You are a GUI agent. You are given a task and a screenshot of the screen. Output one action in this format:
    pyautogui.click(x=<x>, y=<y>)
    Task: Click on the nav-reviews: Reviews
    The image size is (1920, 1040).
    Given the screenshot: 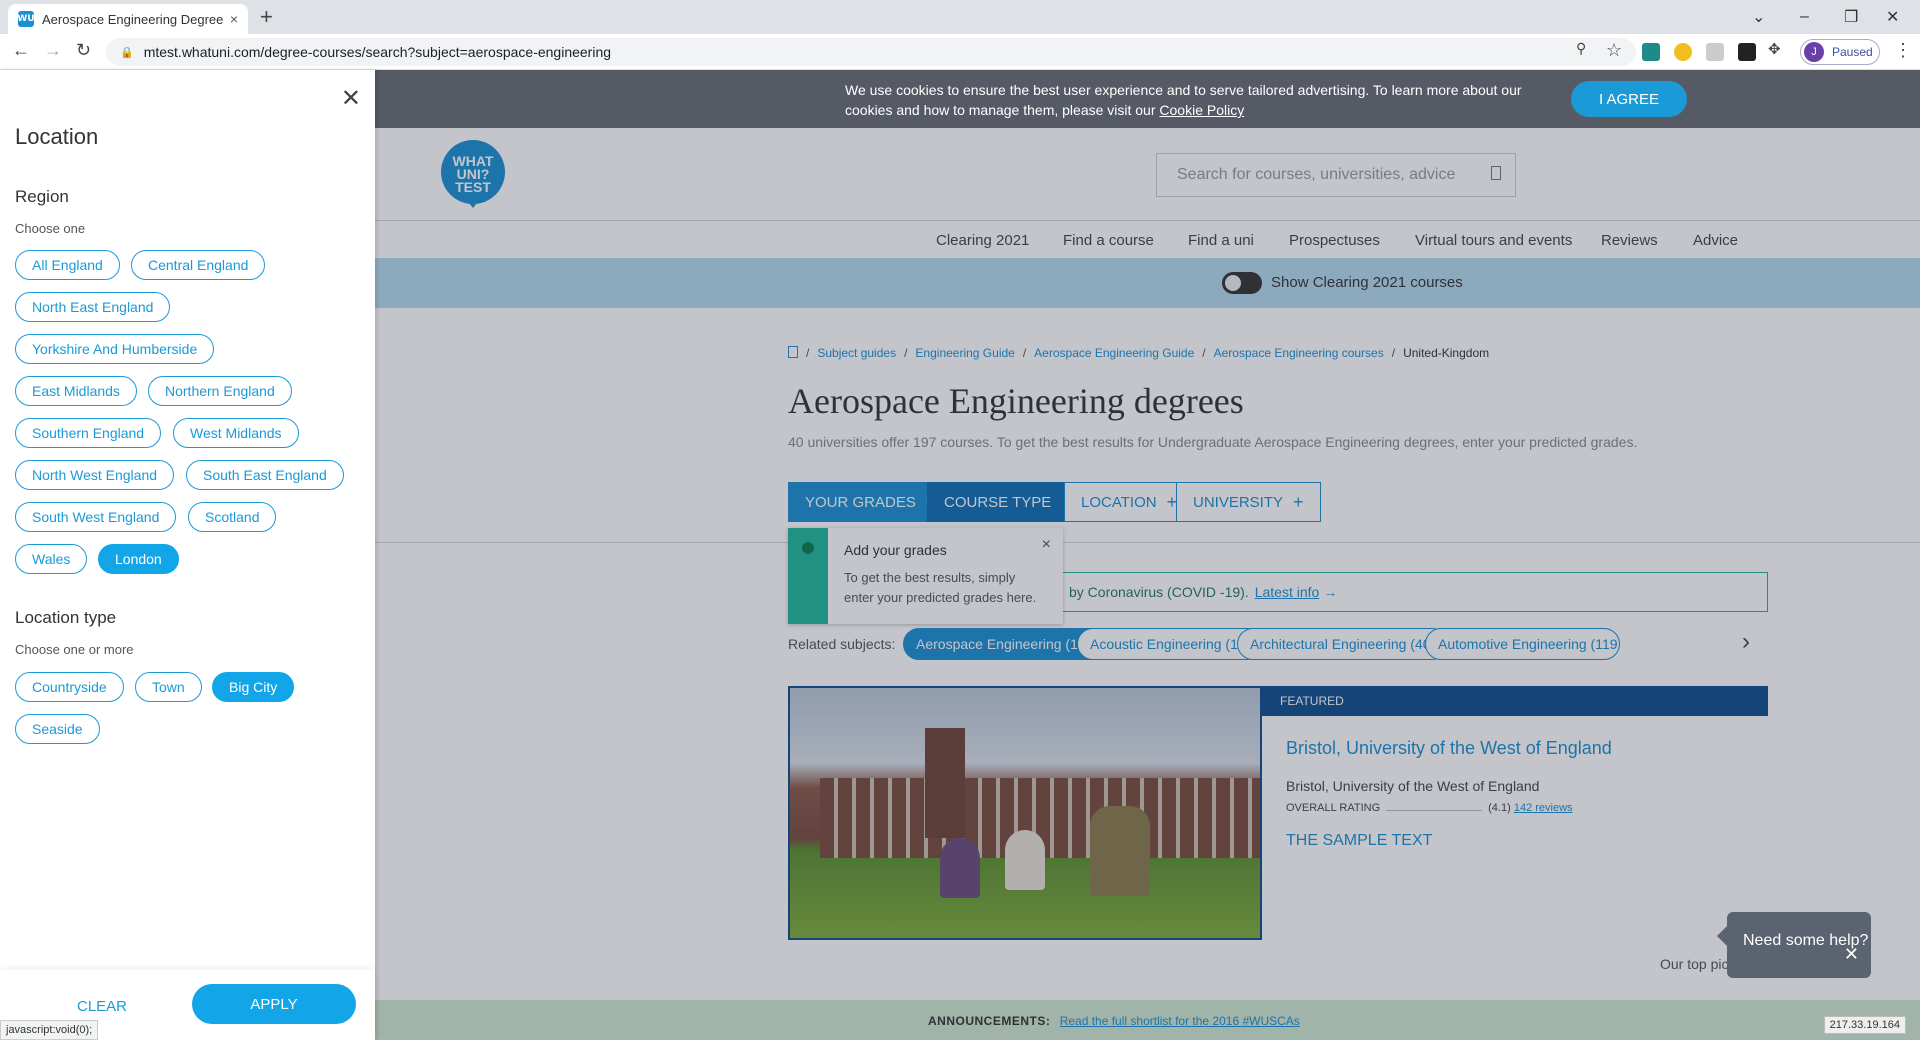 What is the action you would take?
    pyautogui.click(x=1629, y=240)
    